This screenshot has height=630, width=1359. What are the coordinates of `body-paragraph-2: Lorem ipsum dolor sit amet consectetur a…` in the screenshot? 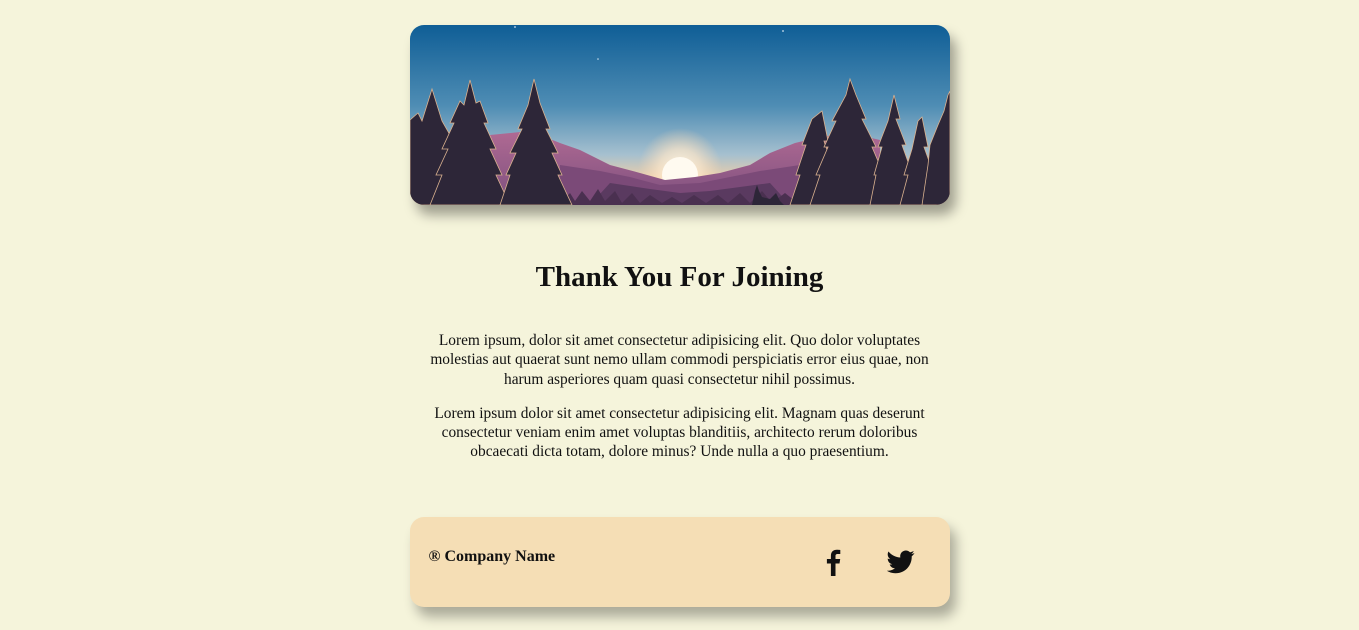 It's located at (679, 432).